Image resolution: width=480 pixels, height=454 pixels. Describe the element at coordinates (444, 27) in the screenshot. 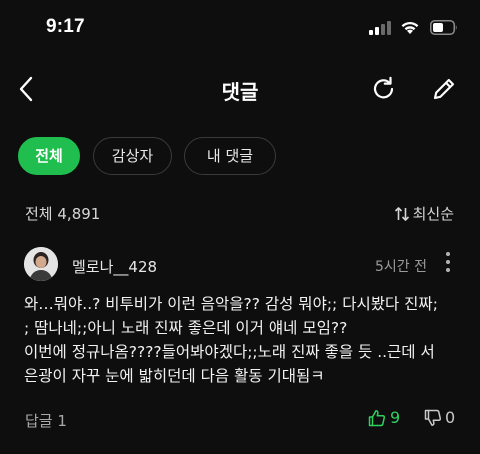

I see `battery-icon` at that location.